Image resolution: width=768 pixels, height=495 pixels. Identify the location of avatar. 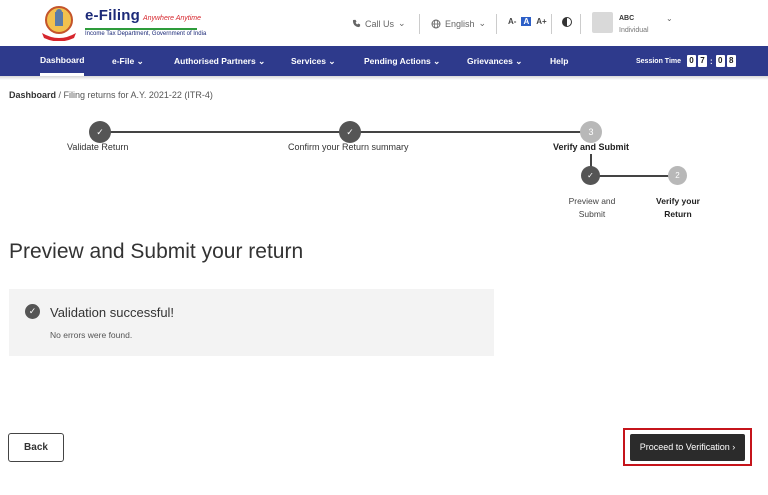
(602, 22).